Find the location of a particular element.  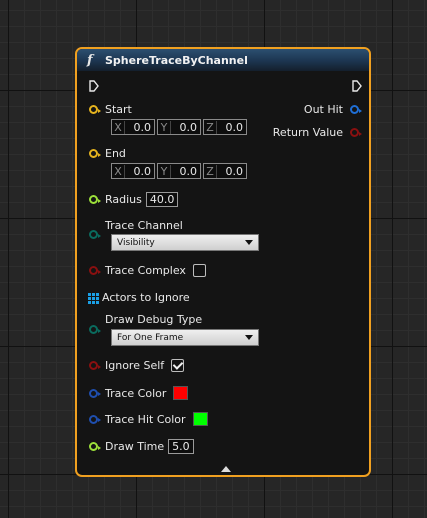

end-y-value: 0.0 is located at coordinates (185, 171).